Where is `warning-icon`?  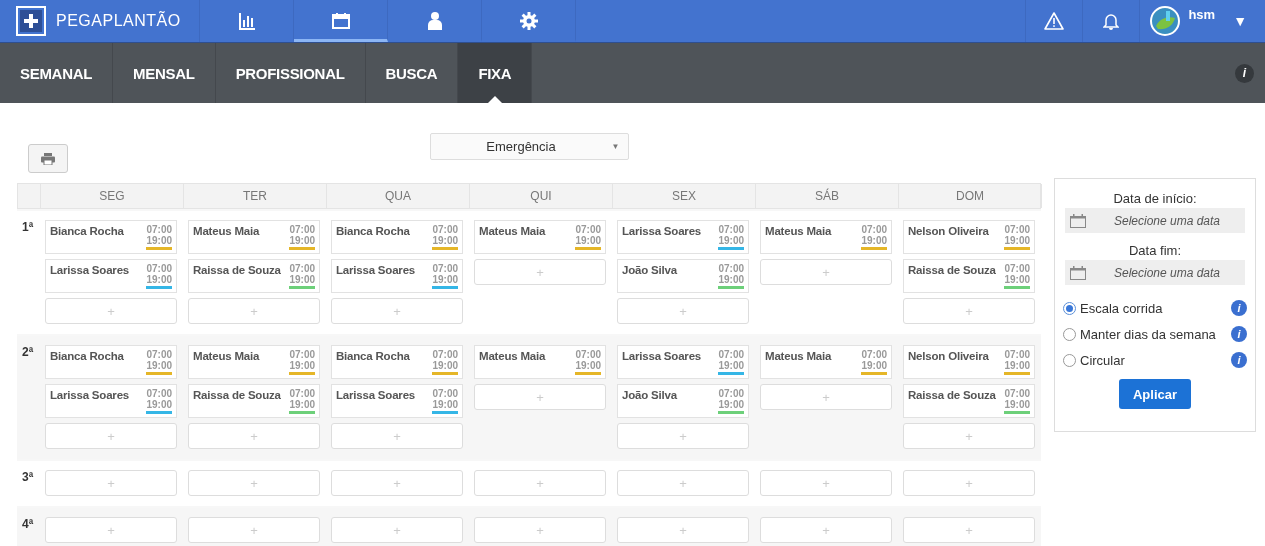 warning-icon is located at coordinates (1054, 21).